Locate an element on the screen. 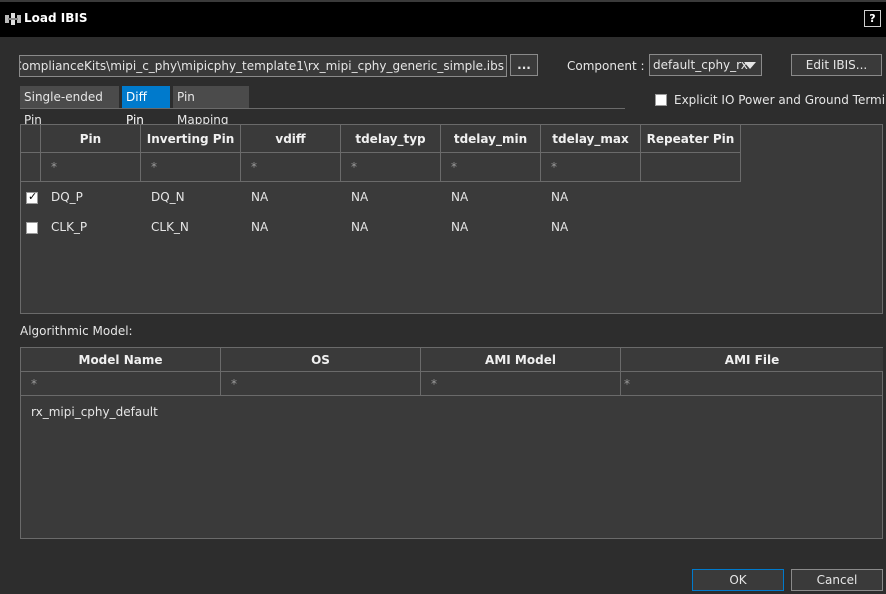 The height and width of the screenshot is (594, 886). filter-tdelay-typ: * is located at coordinates (391, 167).